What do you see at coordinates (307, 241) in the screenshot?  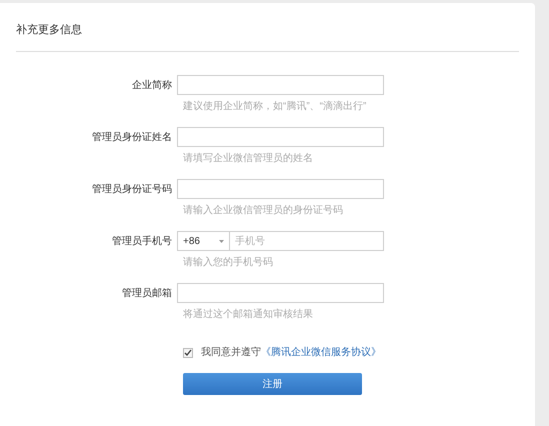 I see `phone-field: 手机号` at bounding box center [307, 241].